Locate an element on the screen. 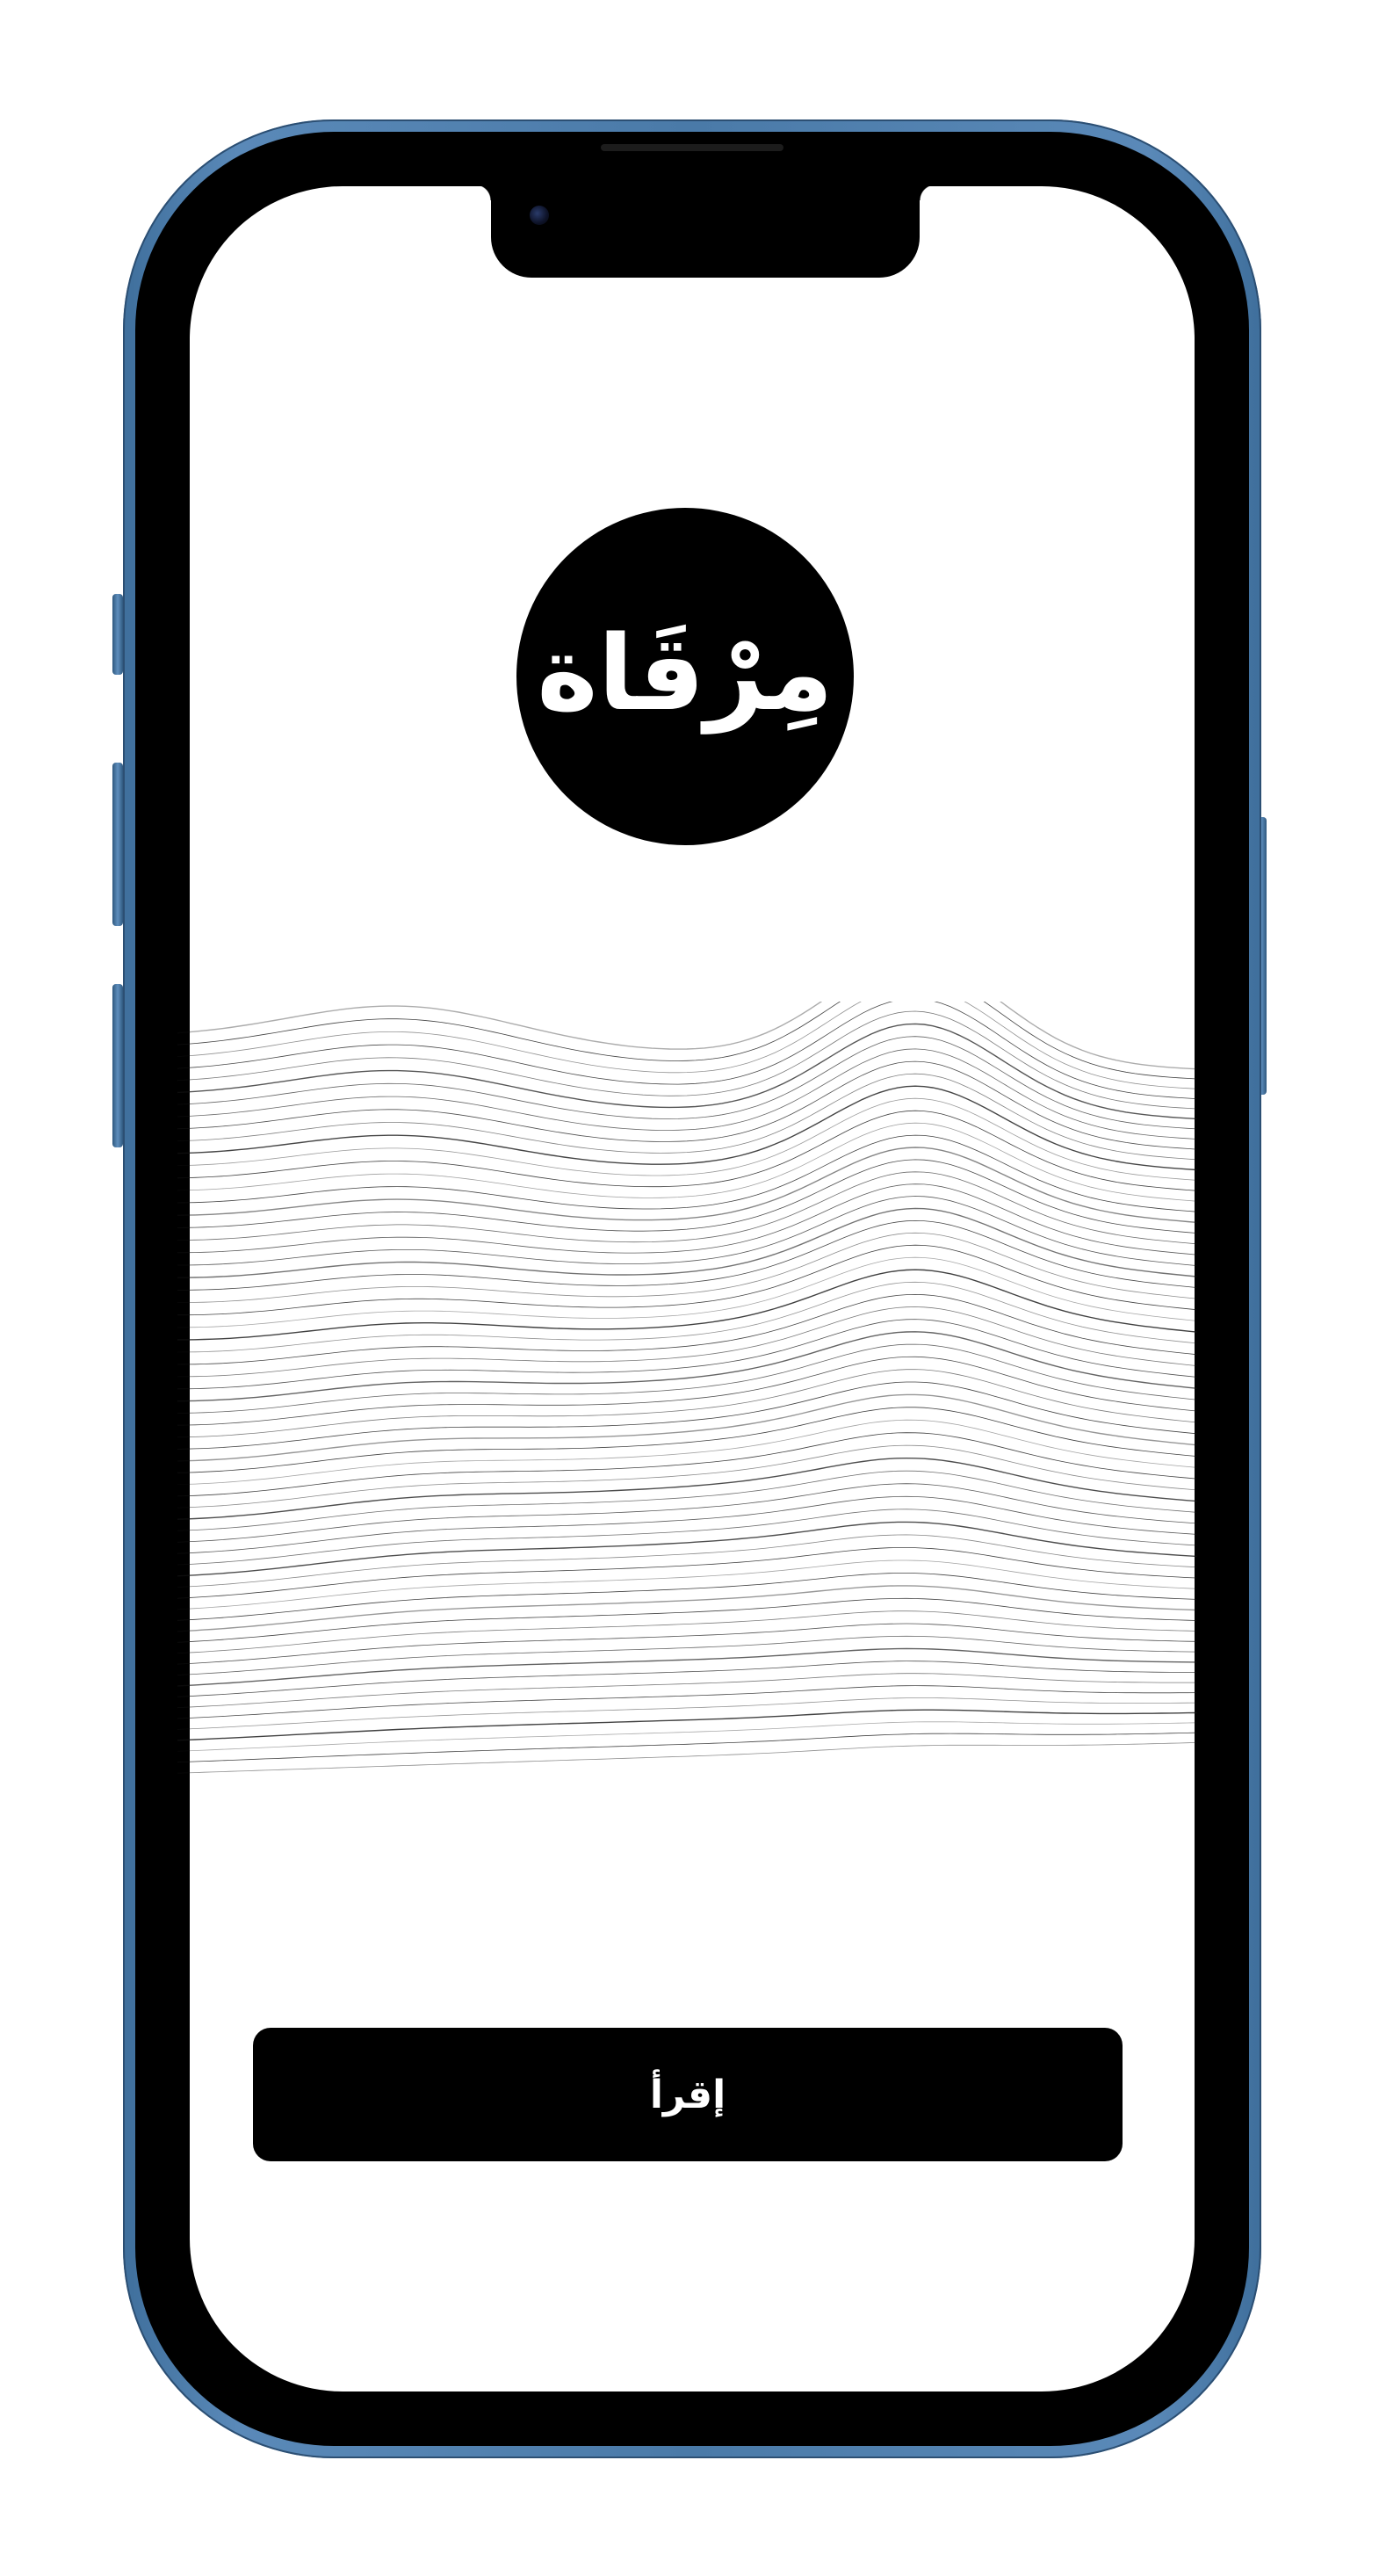  volume-up-button is located at coordinates (117, 844).